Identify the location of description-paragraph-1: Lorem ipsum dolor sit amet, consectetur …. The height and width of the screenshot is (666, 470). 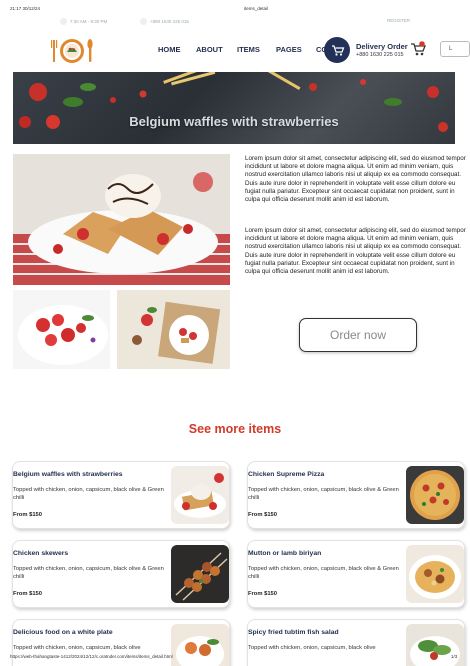
(355, 179).